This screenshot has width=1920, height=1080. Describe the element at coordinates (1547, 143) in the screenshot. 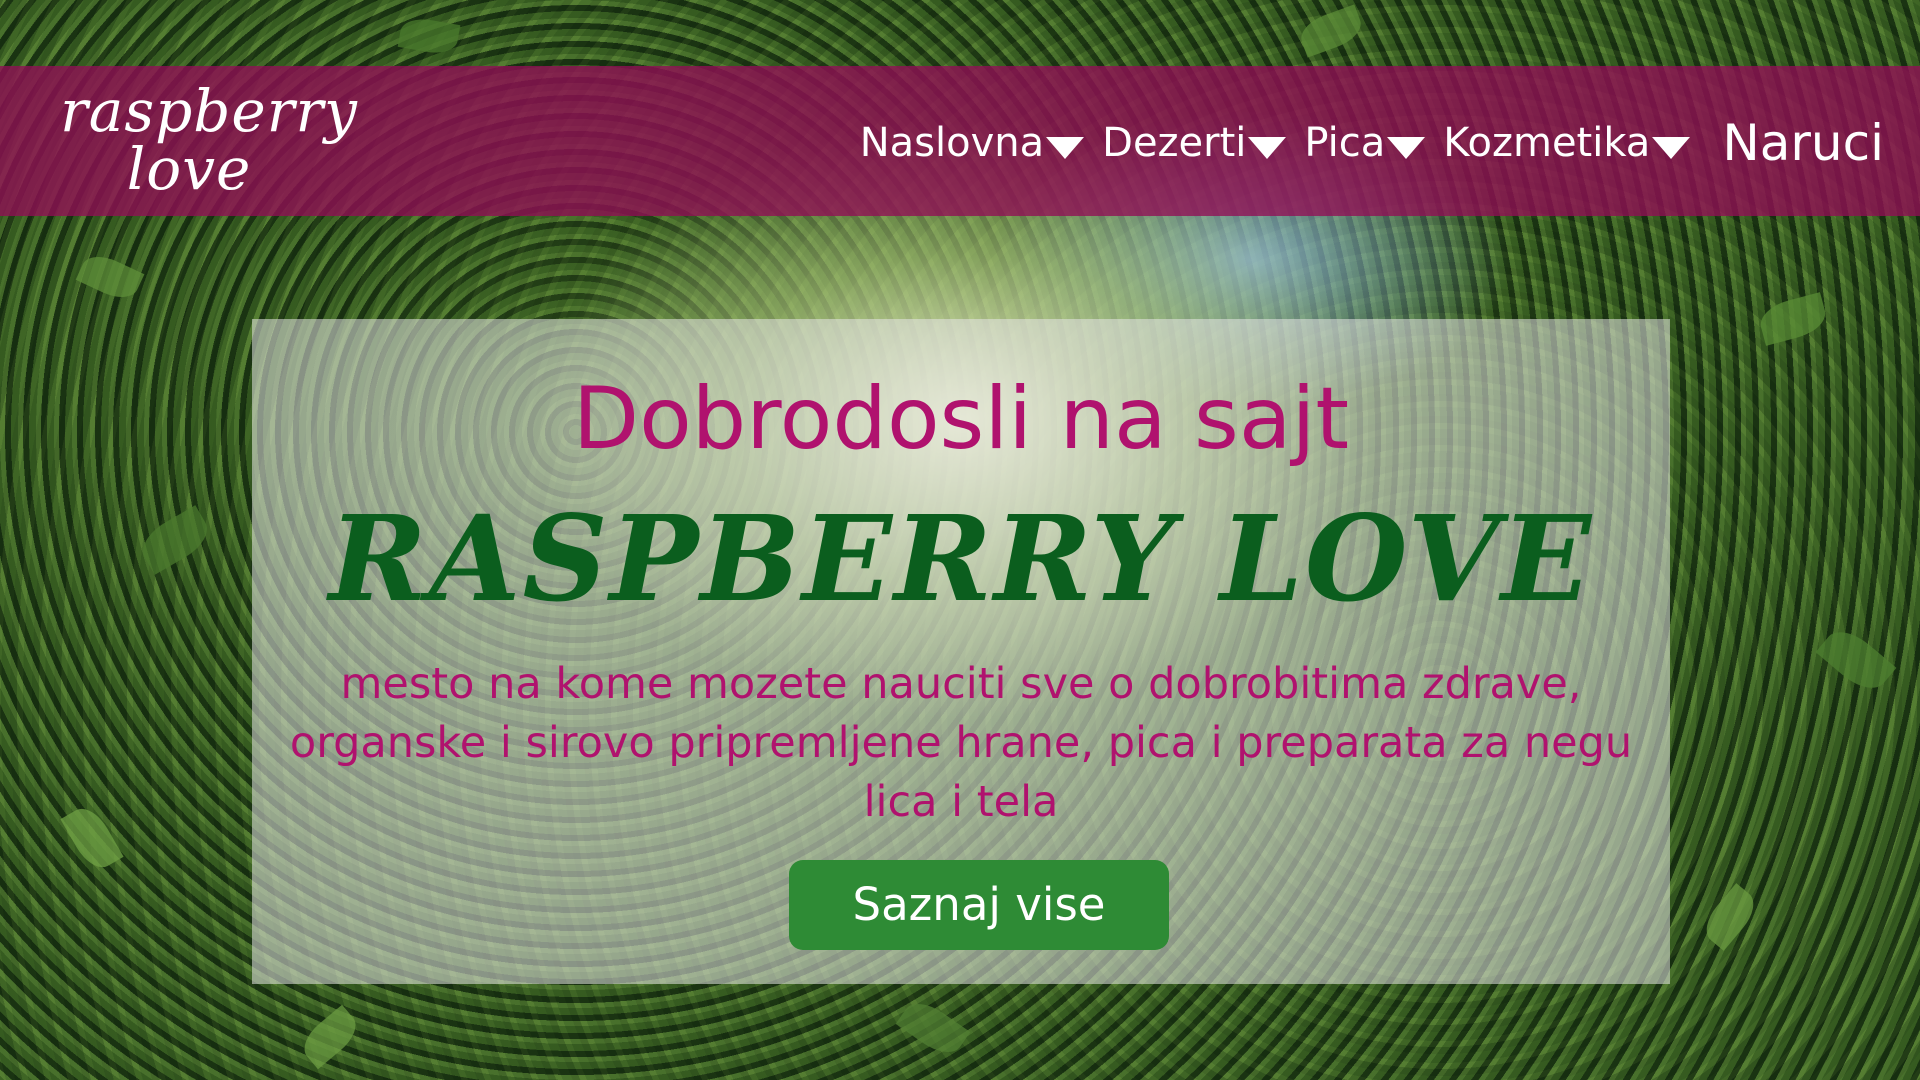

I see `nav-item-label: Kozmetika` at that location.